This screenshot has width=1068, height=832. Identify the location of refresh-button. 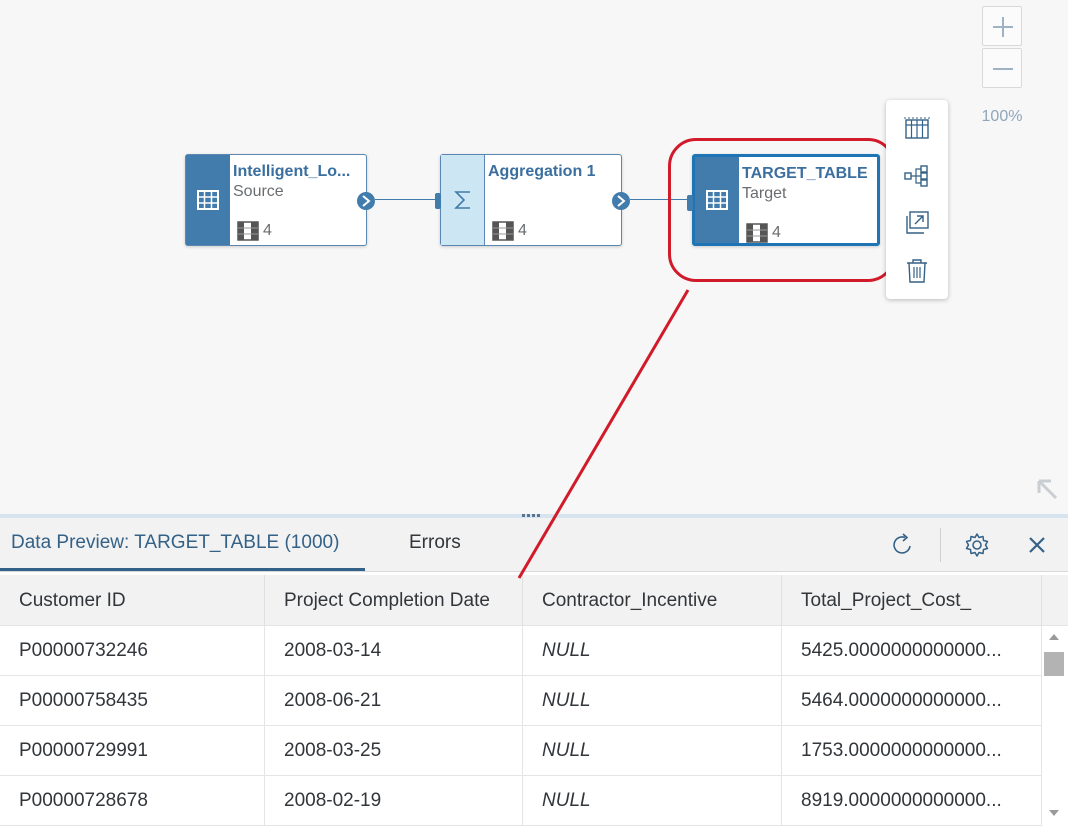
(903, 545).